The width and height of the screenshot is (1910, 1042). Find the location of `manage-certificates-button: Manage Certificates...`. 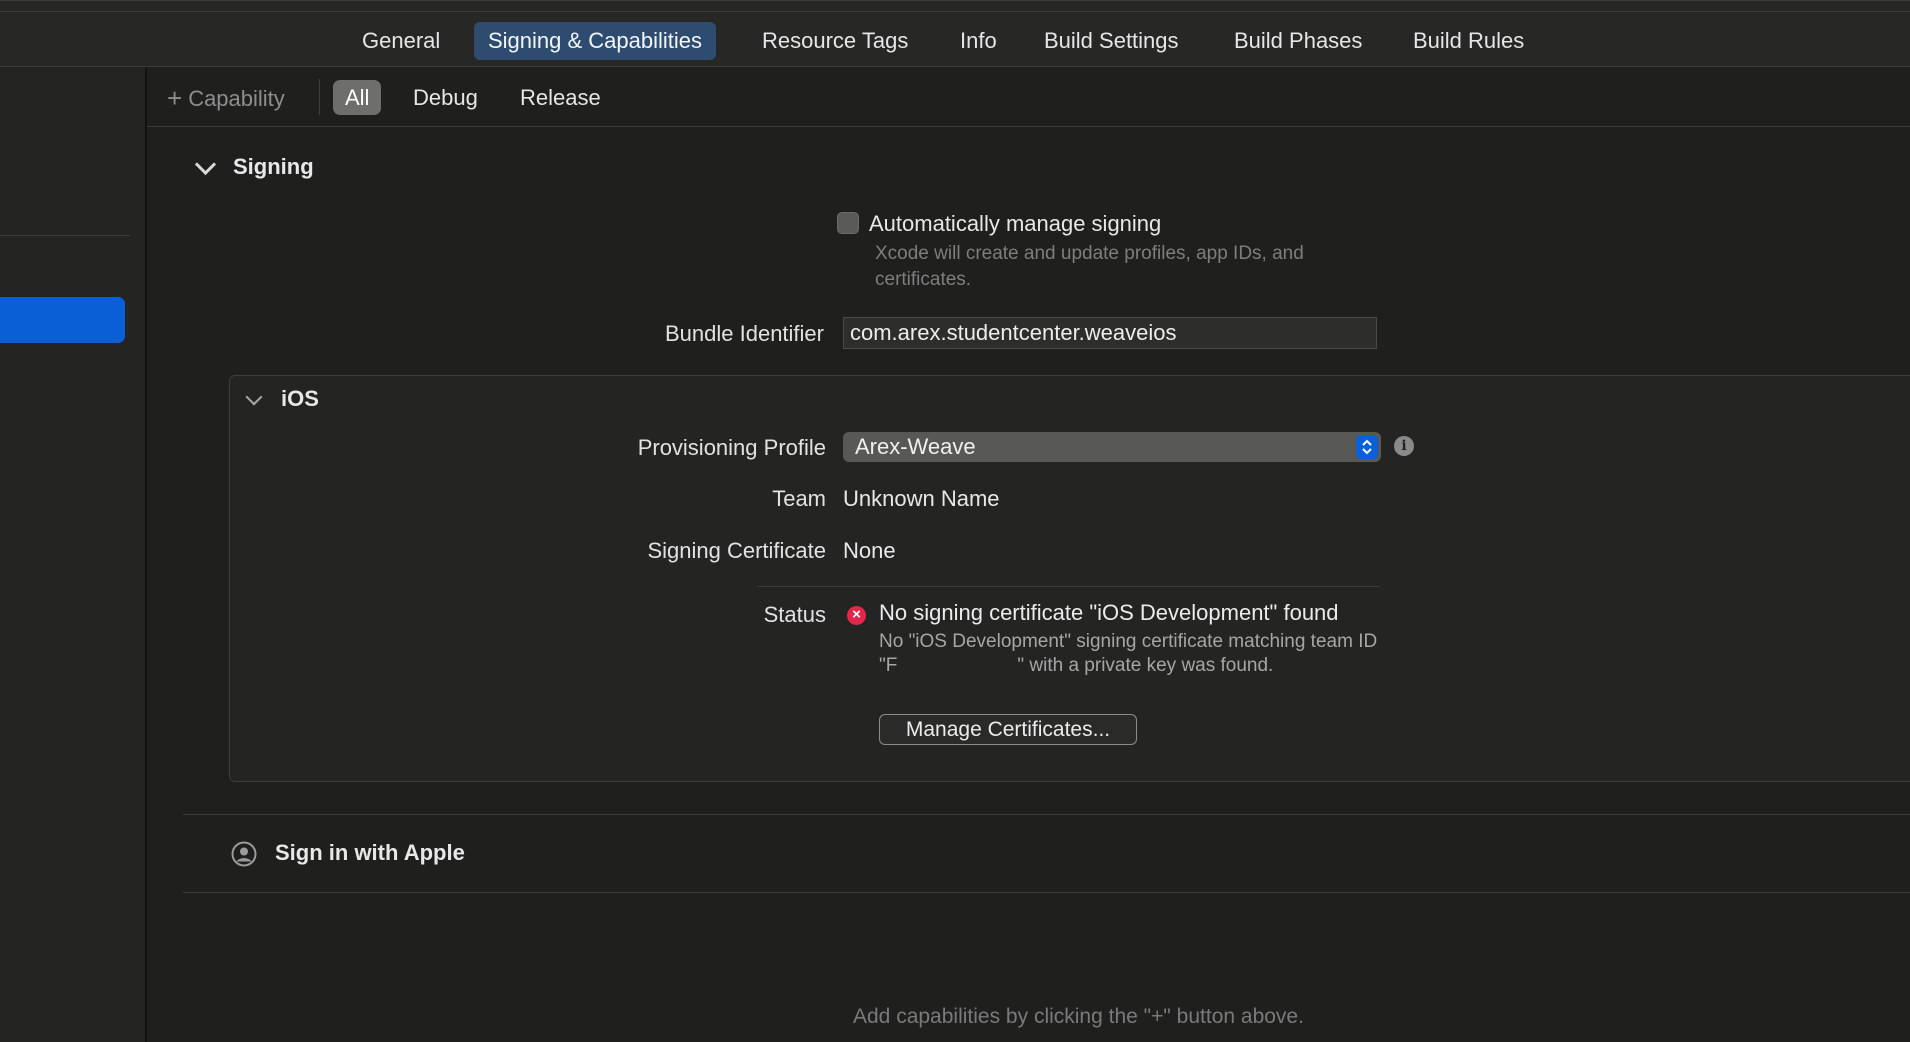

manage-certificates-button: Manage Certificates... is located at coordinates (1008, 729).